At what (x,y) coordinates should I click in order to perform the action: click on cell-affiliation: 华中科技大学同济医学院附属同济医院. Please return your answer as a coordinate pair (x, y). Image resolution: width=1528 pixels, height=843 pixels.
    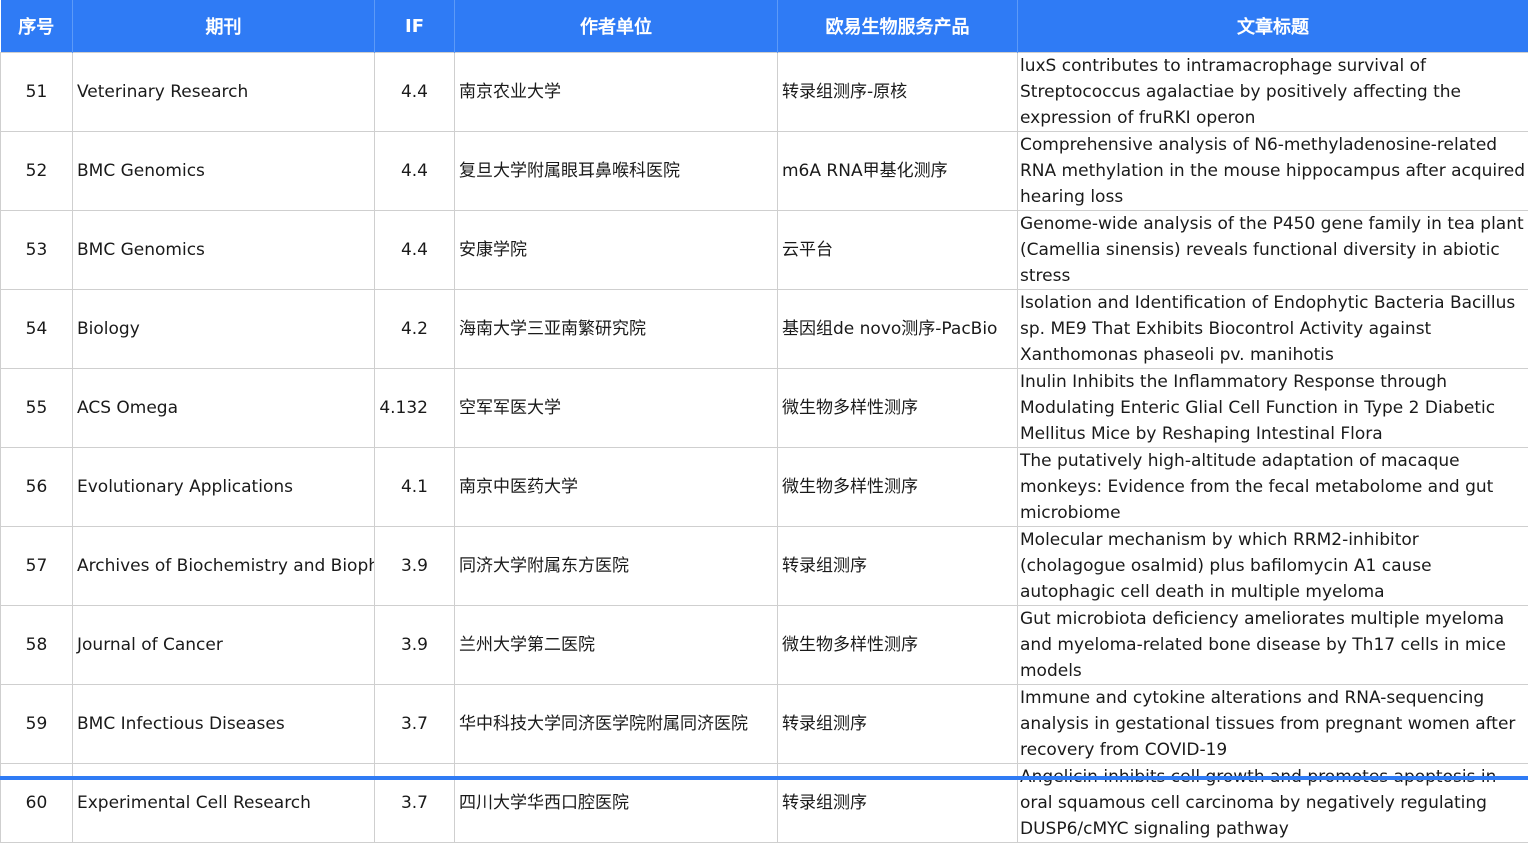
    Looking at the image, I should click on (616, 724).